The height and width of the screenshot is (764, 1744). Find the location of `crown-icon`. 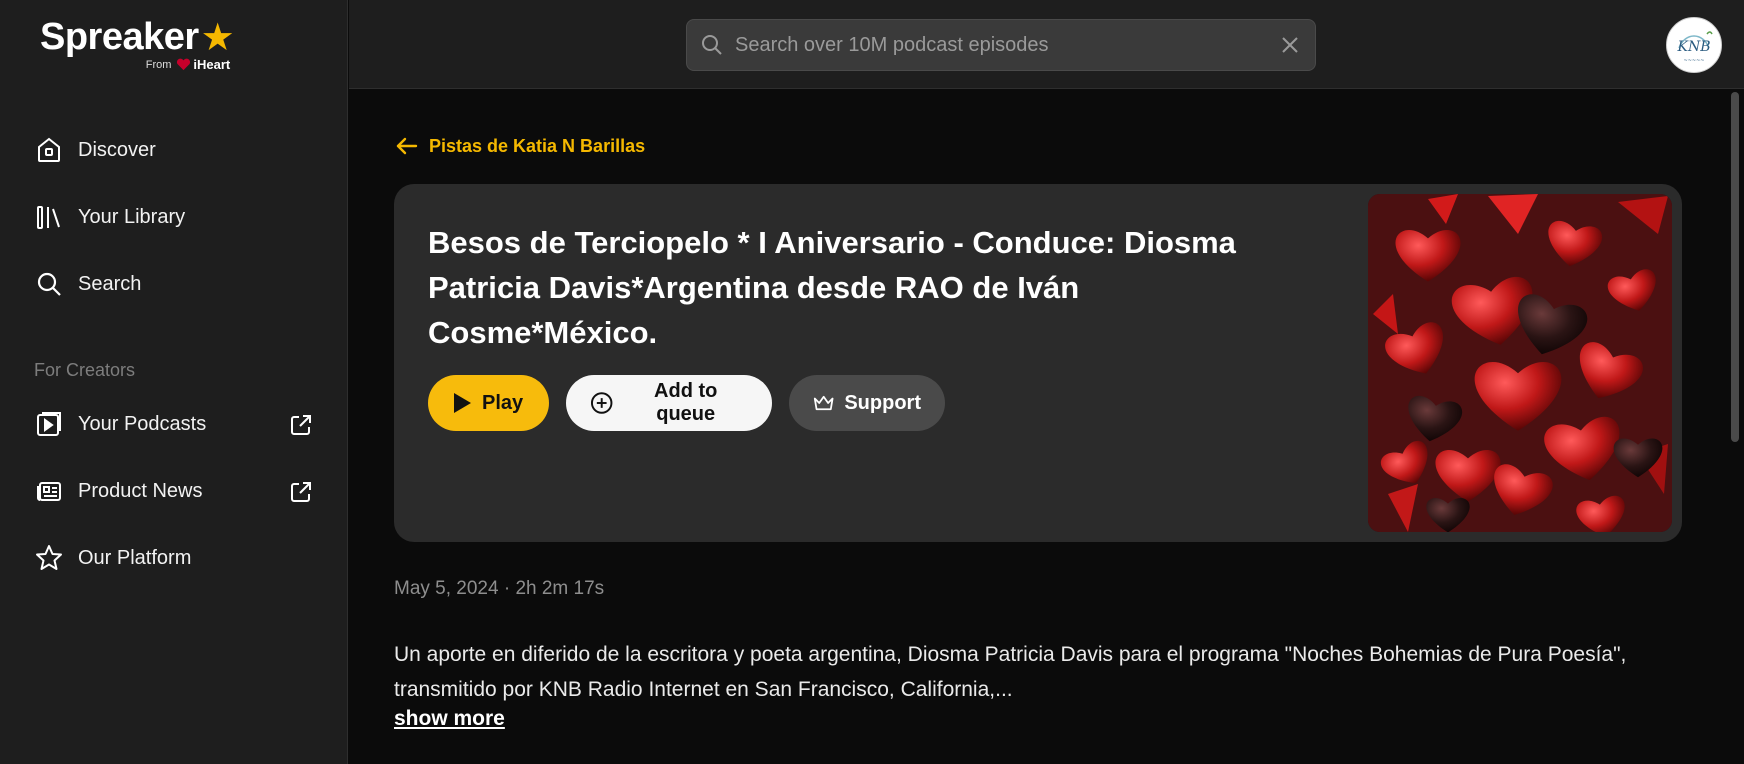

crown-icon is located at coordinates (823, 403).